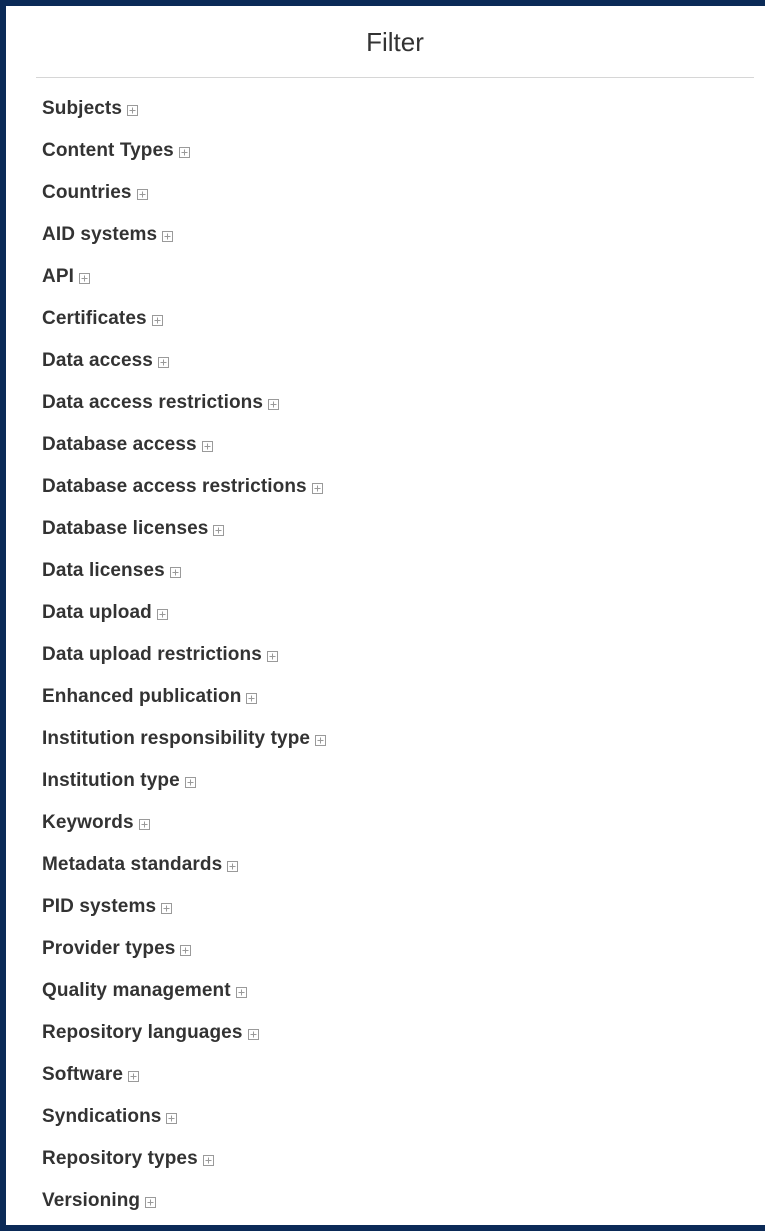  I want to click on filter-label: Certificates, so click(94, 318).